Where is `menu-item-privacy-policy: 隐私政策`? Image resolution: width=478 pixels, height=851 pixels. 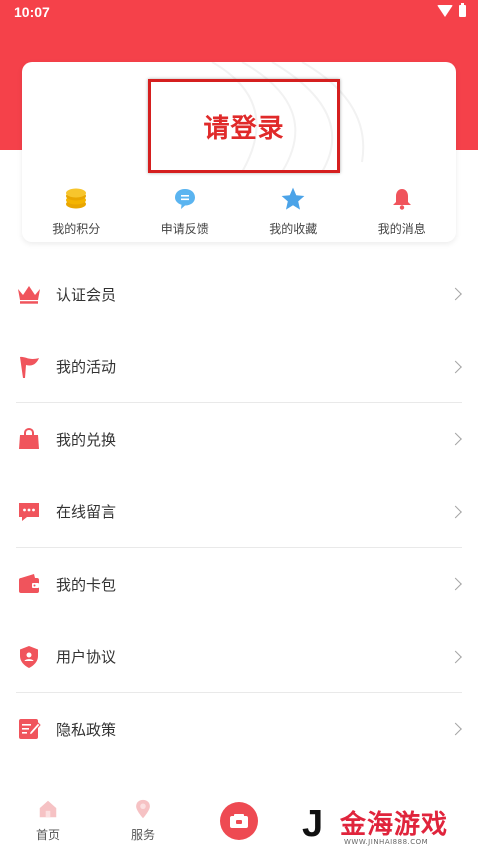 menu-item-privacy-policy: 隐私政策 is located at coordinates (239, 729).